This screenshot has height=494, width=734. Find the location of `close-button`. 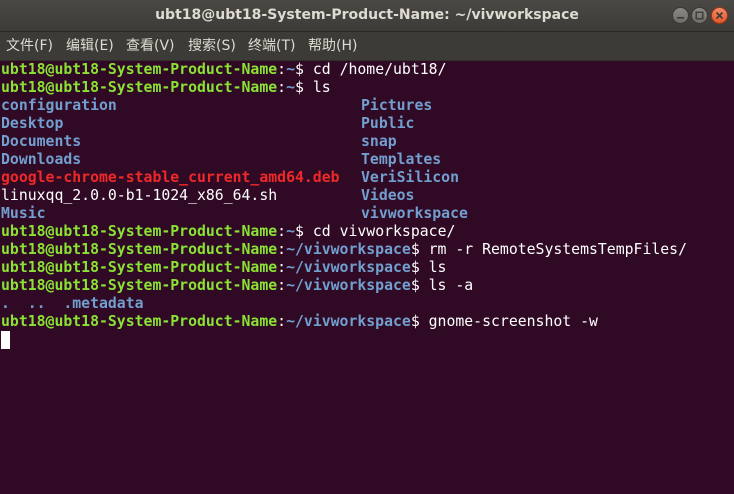

close-button is located at coordinates (719, 15).